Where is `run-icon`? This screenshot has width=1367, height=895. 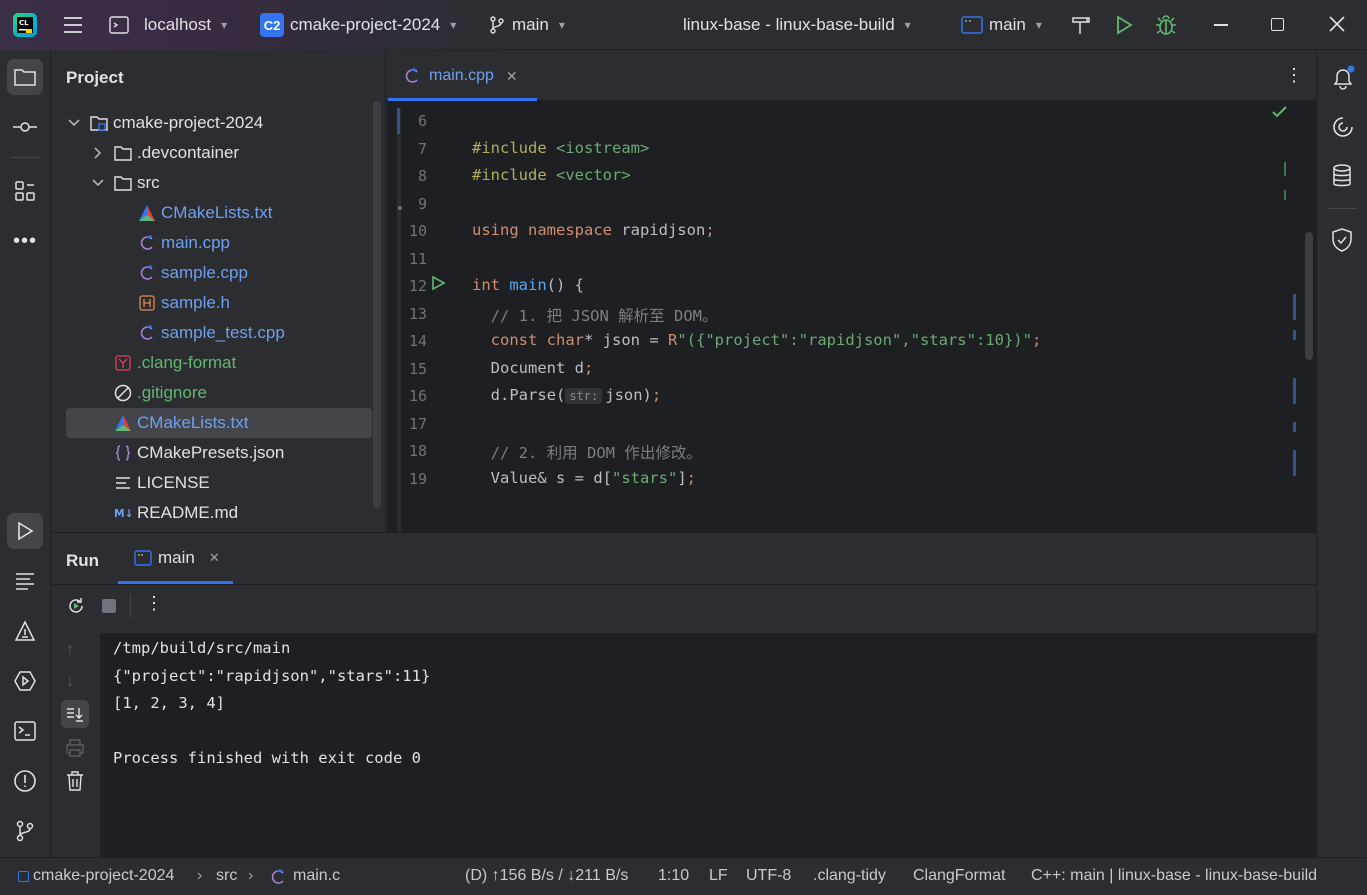
run-icon is located at coordinates (1124, 25).